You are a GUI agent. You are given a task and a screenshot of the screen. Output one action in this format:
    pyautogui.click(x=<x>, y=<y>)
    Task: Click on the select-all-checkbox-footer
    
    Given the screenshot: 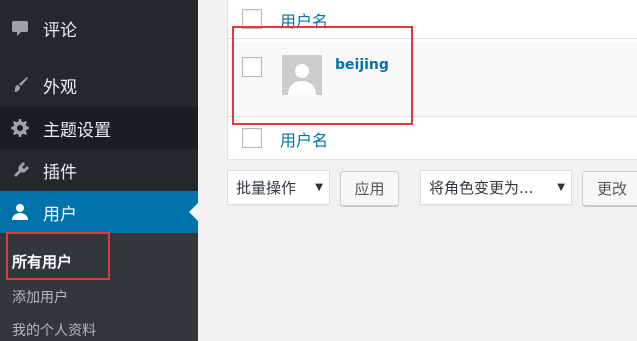 What is the action you would take?
    pyautogui.click(x=252, y=138)
    